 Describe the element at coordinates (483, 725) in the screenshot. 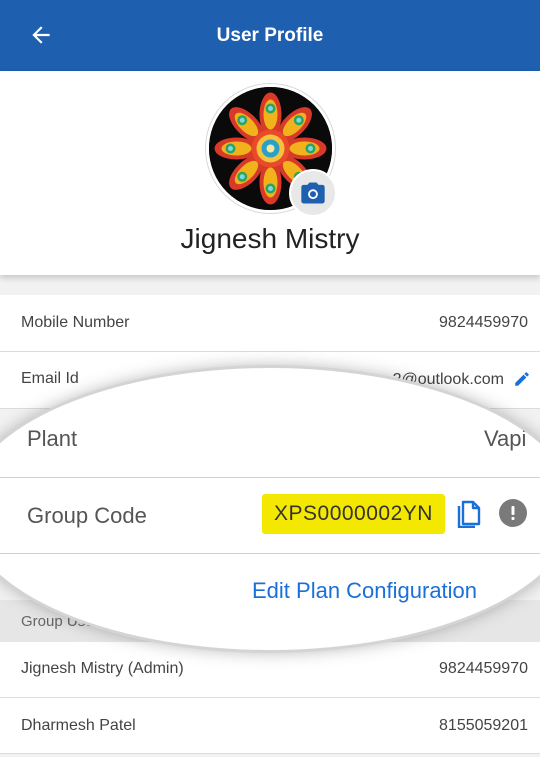

I see `group-user-phone: 8155059201` at that location.